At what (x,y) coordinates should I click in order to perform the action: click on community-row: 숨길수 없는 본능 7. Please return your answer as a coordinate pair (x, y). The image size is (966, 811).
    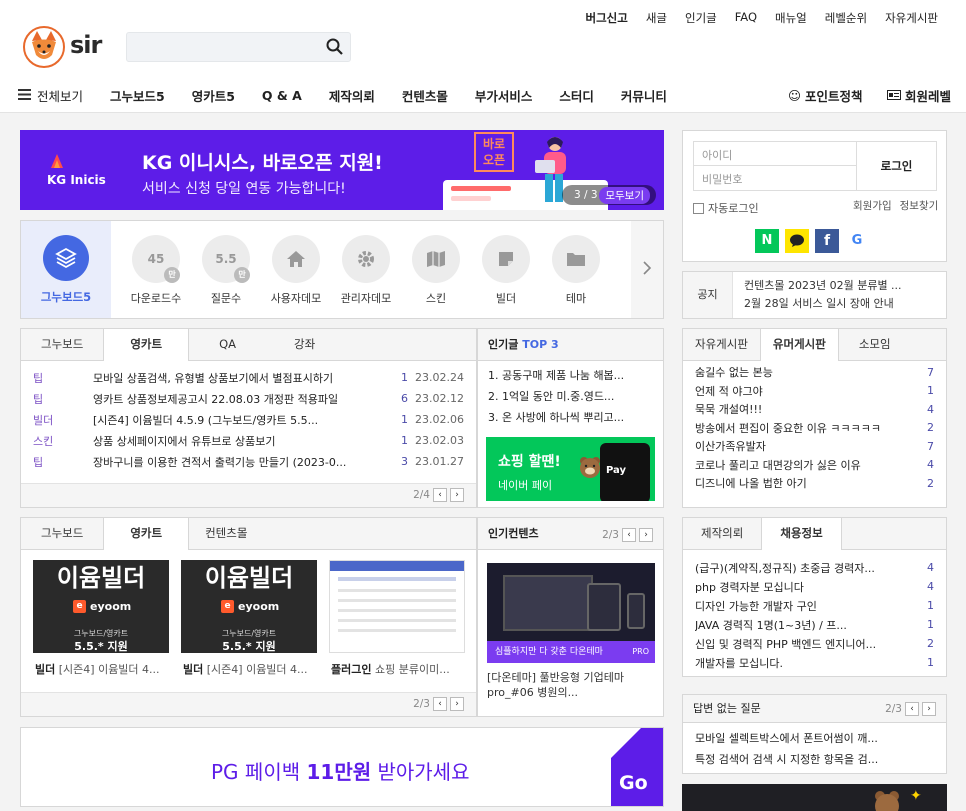
    Looking at the image, I should click on (814, 372).